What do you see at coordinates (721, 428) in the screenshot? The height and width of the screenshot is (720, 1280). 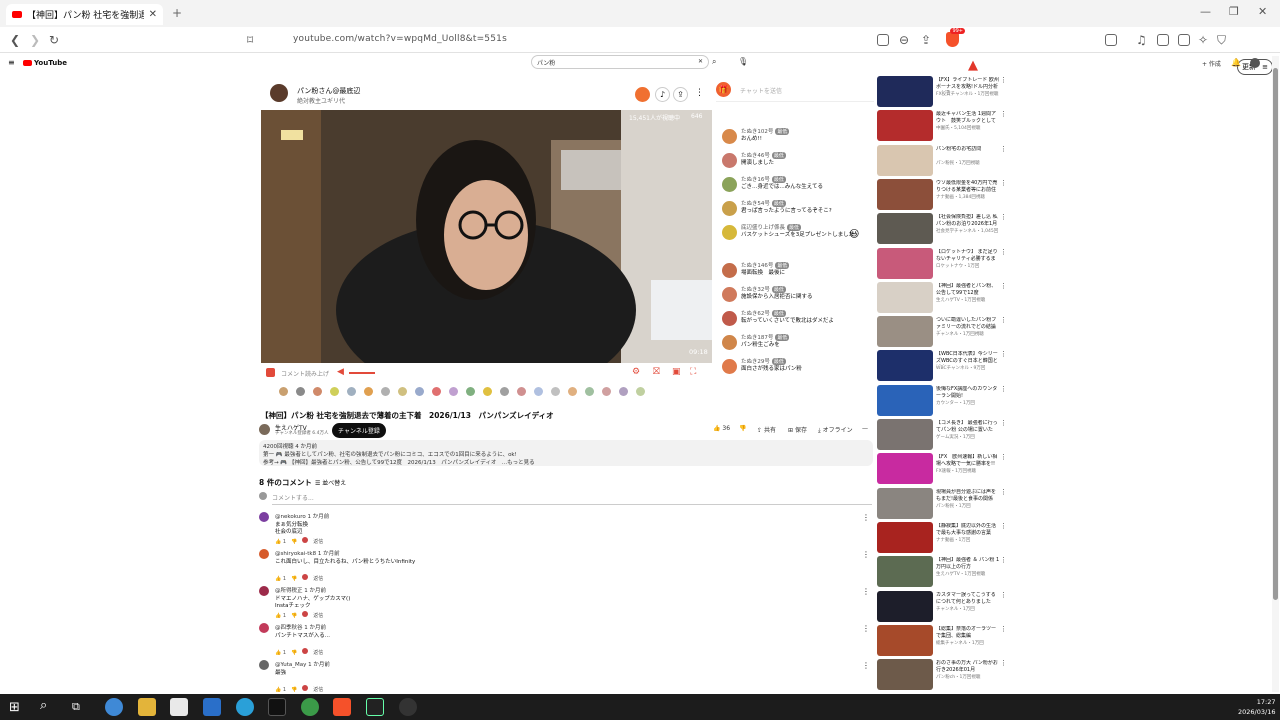 I see `like-button: 👍 36` at bounding box center [721, 428].